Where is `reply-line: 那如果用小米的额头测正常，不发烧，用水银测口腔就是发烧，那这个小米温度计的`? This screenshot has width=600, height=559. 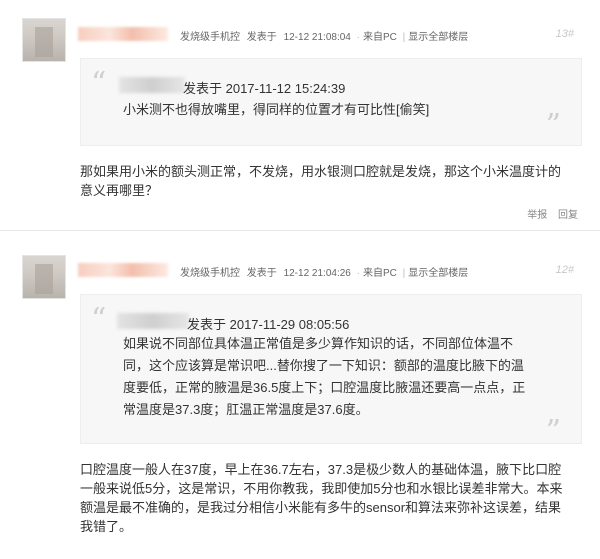
reply-line: 那如果用小米的额头测正常，不发烧，用水银测口腔就是发烧，那这个小米温度计的 is located at coordinates (321, 171).